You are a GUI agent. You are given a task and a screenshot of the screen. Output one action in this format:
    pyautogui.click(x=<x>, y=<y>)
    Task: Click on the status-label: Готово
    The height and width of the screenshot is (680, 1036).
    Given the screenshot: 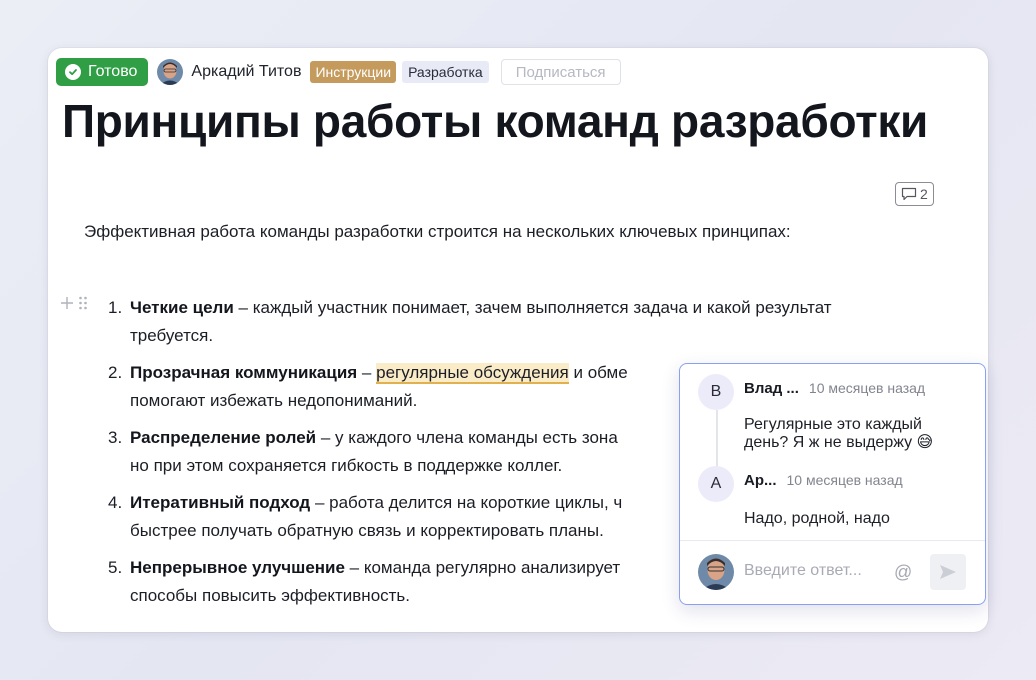 What is the action you would take?
    pyautogui.click(x=113, y=71)
    